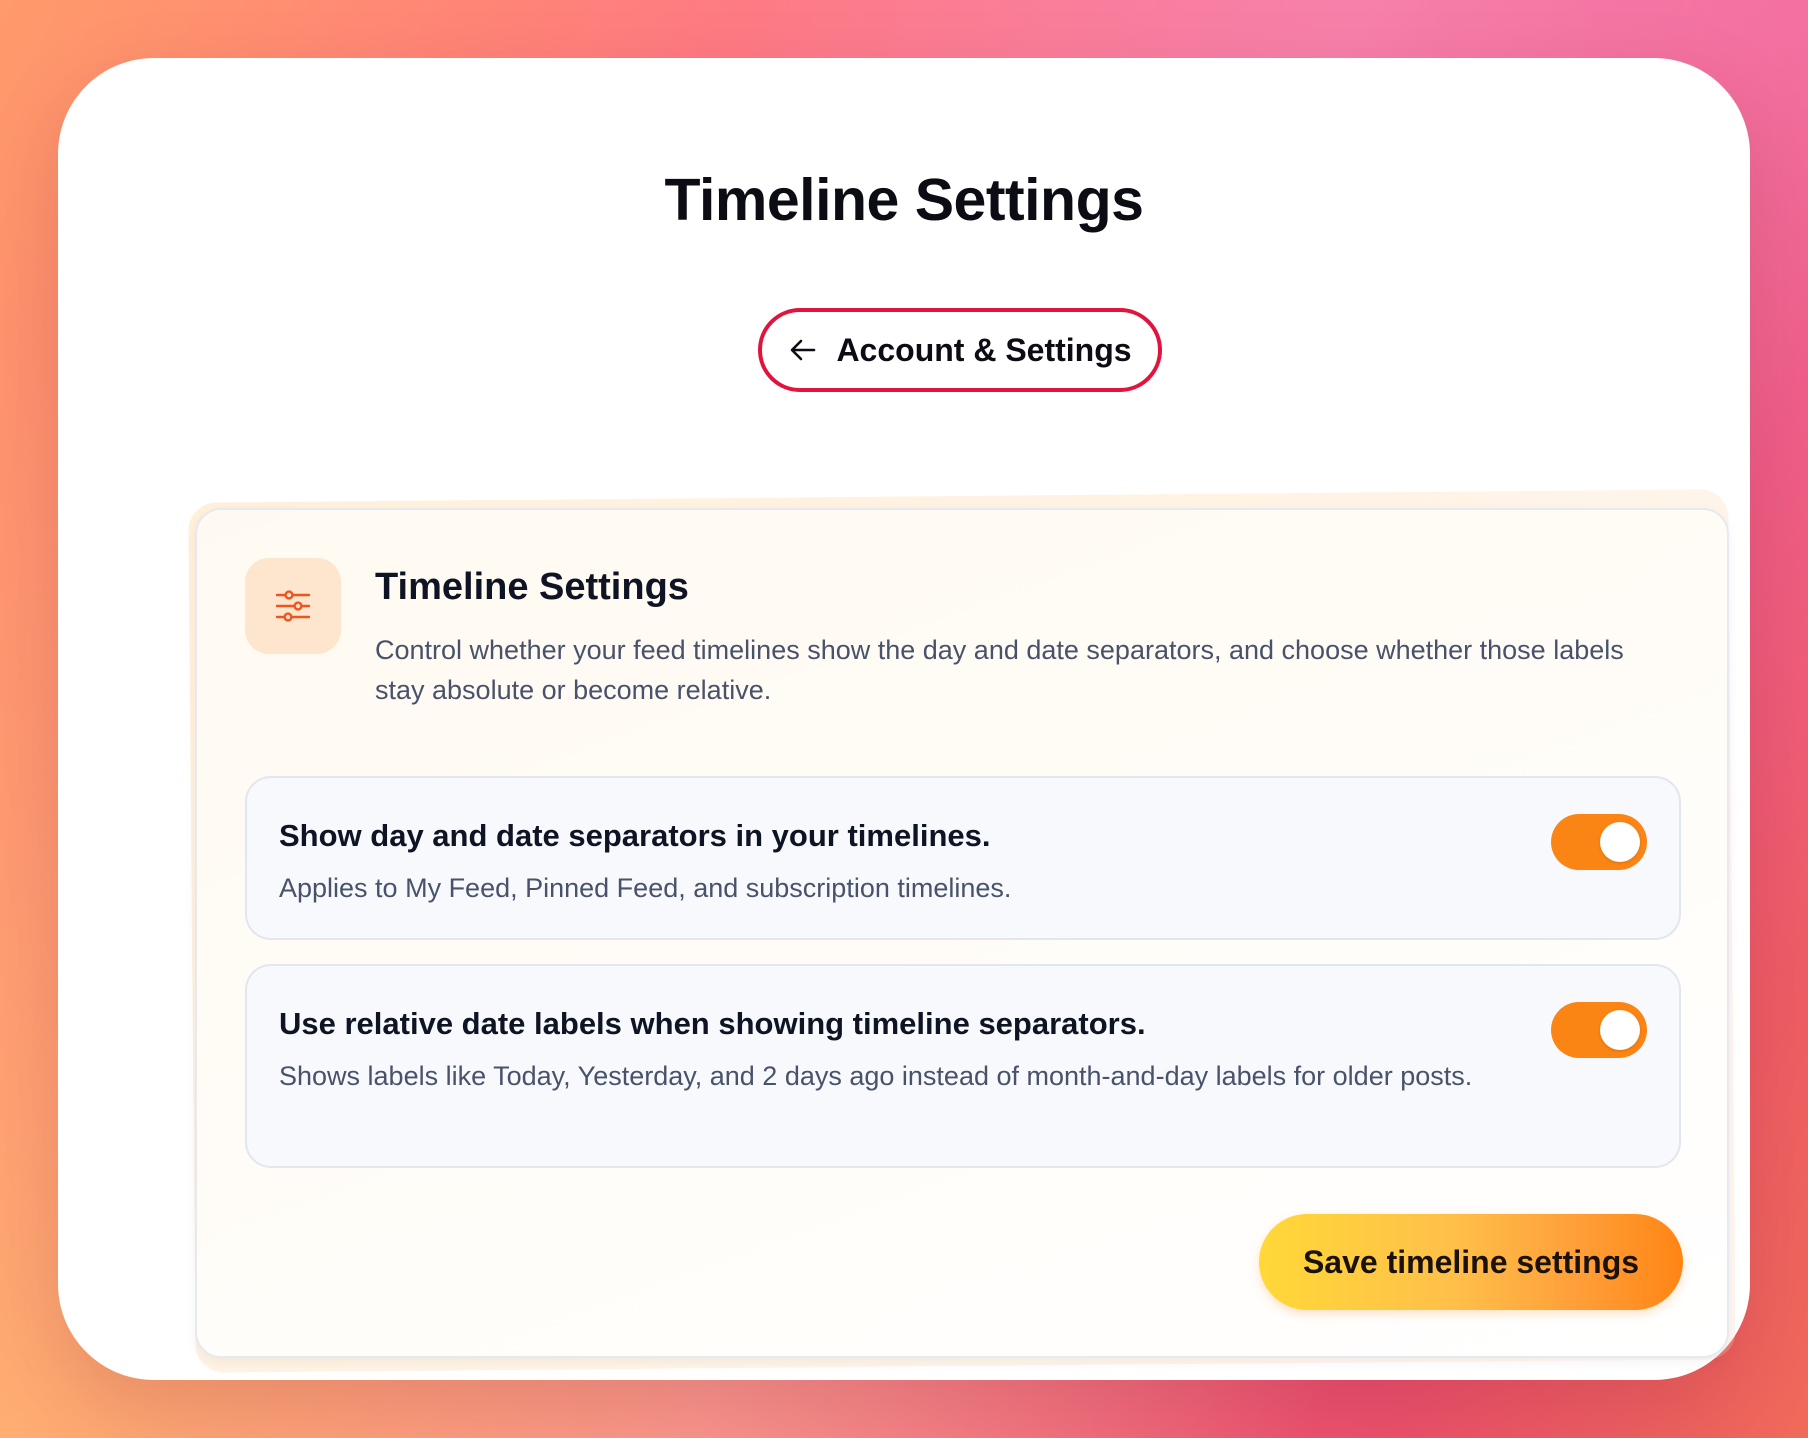 The width and height of the screenshot is (1808, 1438). I want to click on page-title: Timeline Settings, so click(904, 200).